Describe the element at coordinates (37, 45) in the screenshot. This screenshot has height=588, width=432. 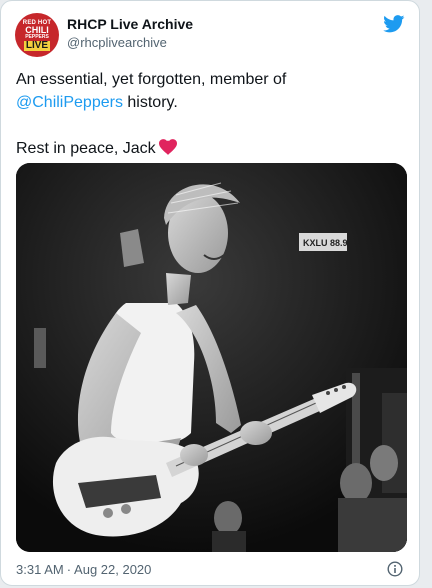
I see `avatar-logo-text: LIVE` at that location.